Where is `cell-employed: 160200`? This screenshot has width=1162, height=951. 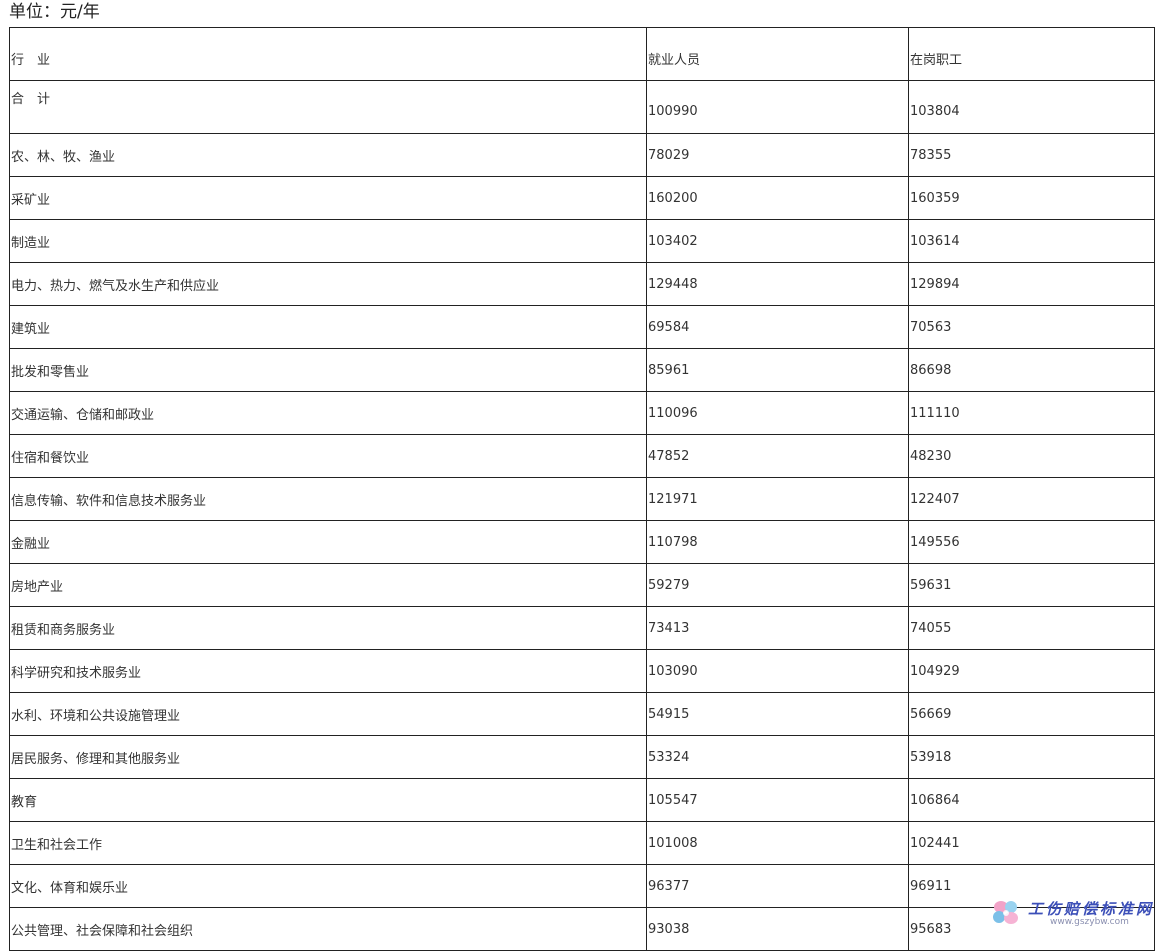
cell-employed: 160200 is located at coordinates (777, 198).